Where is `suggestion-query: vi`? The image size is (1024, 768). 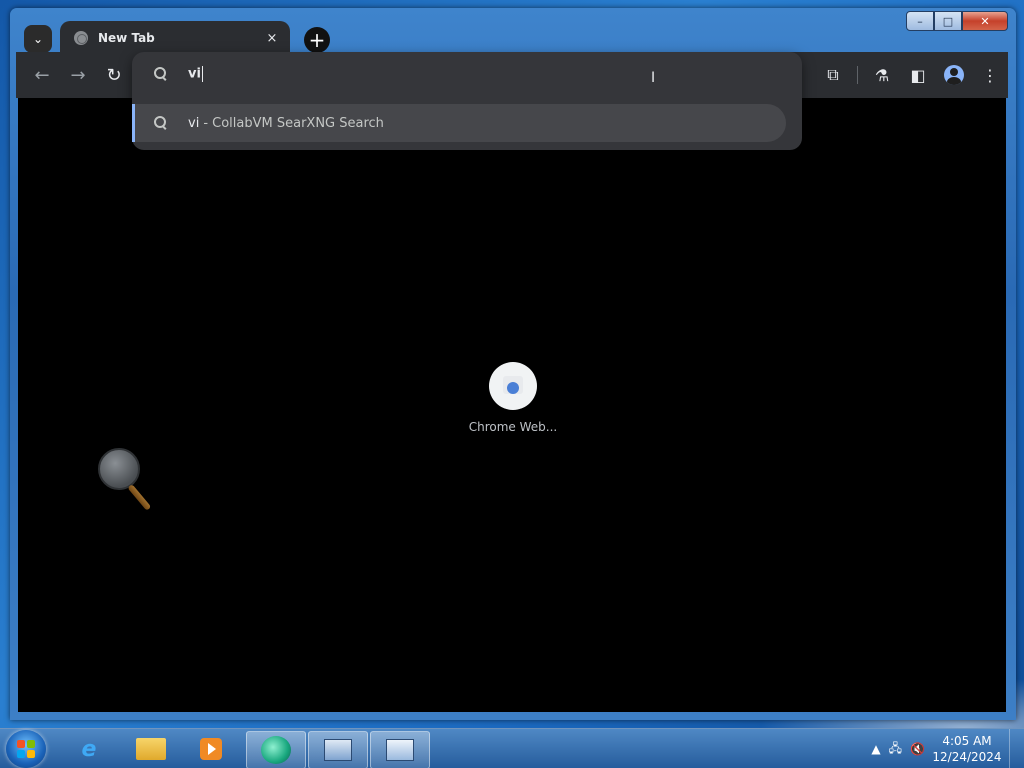
suggestion-query: vi is located at coordinates (194, 123).